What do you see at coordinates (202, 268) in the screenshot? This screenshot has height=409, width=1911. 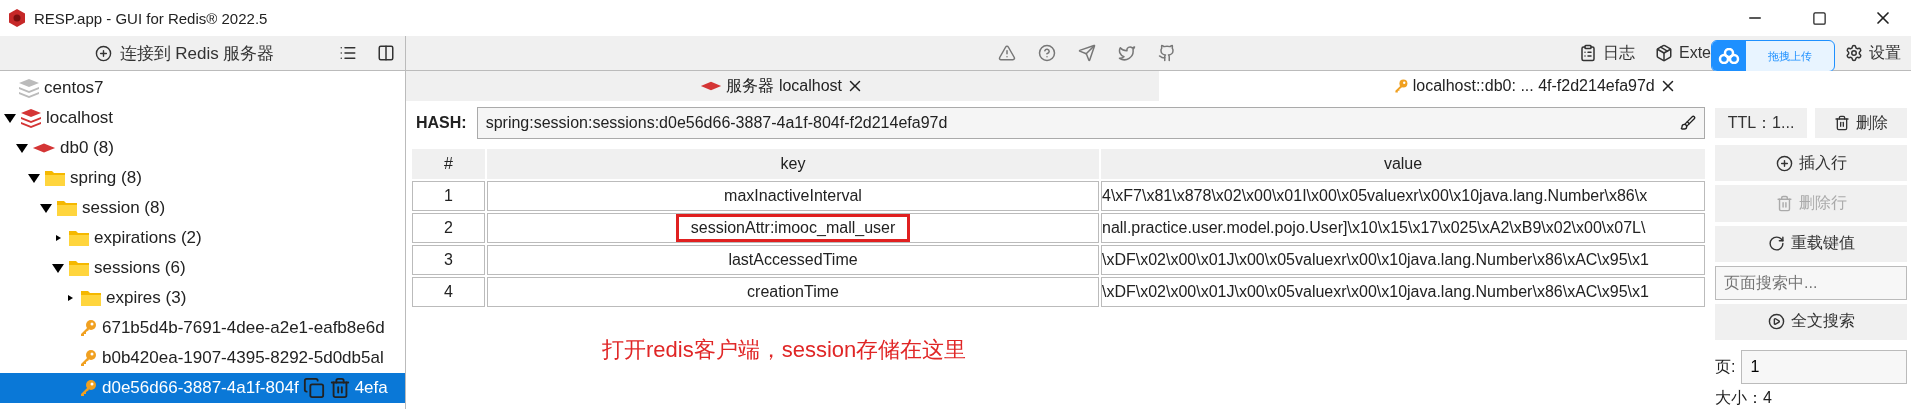 I see `tree-item: sessions (6)` at bounding box center [202, 268].